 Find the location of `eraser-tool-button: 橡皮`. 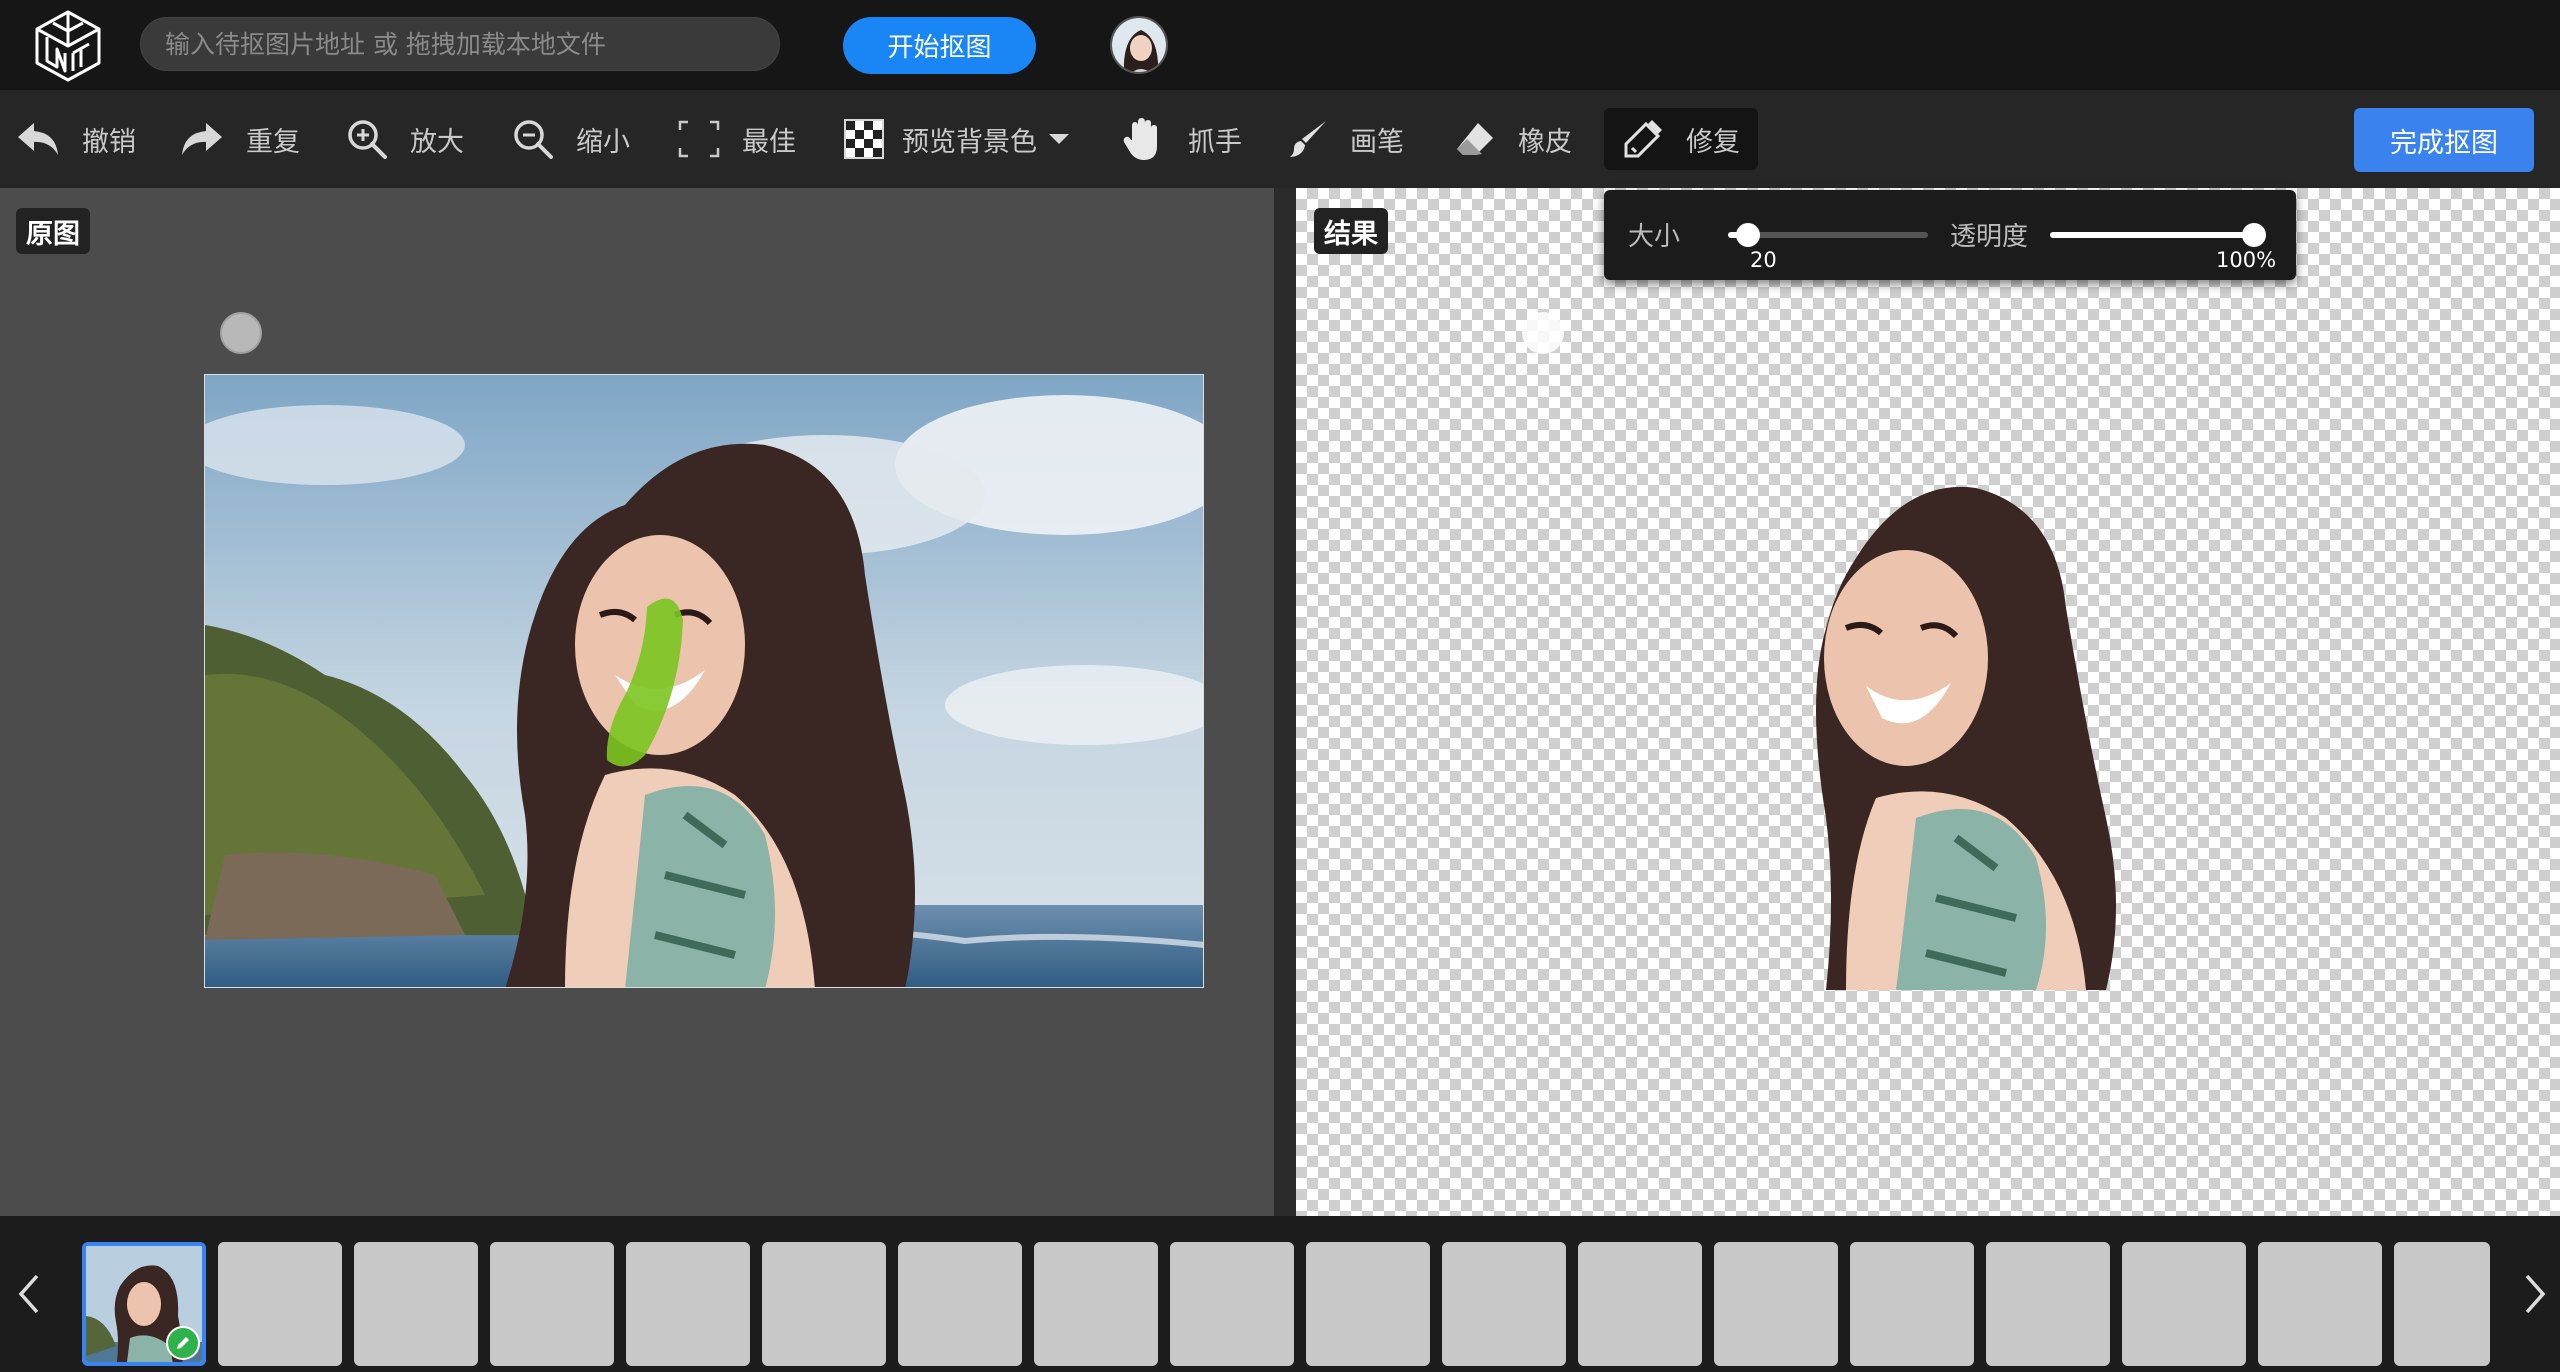

eraser-tool-button: 橡皮 is located at coordinates (1513, 139).